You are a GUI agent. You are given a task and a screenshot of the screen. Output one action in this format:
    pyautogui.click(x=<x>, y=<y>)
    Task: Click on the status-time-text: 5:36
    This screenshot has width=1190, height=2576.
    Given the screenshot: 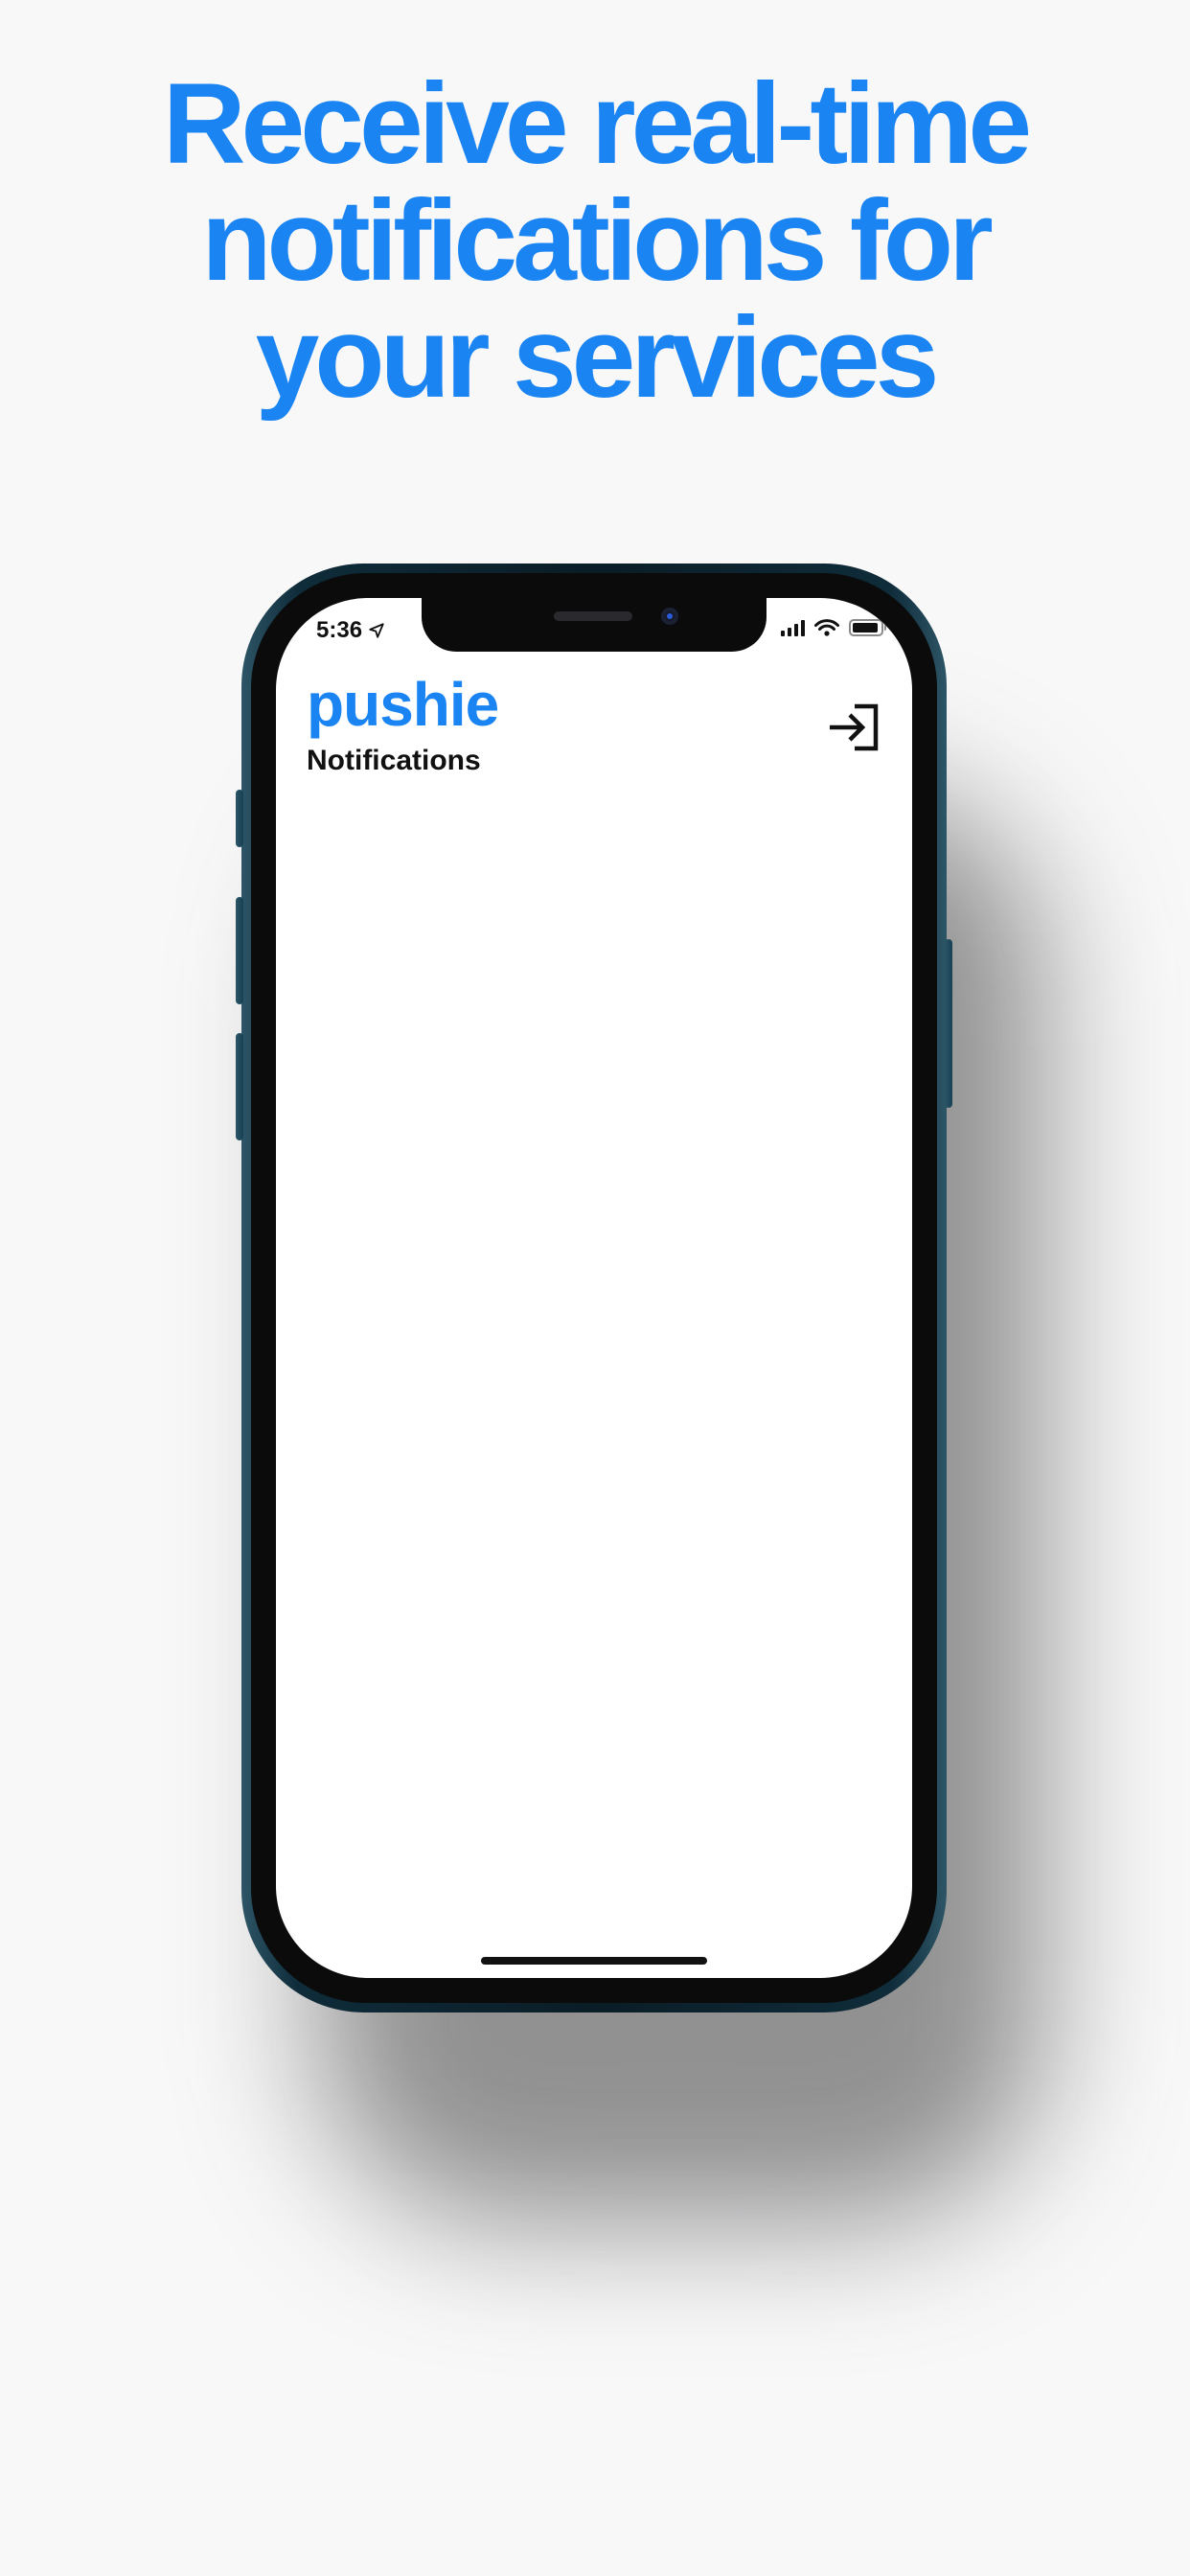 What is the action you would take?
    pyautogui.click(x=340, y=630)
    